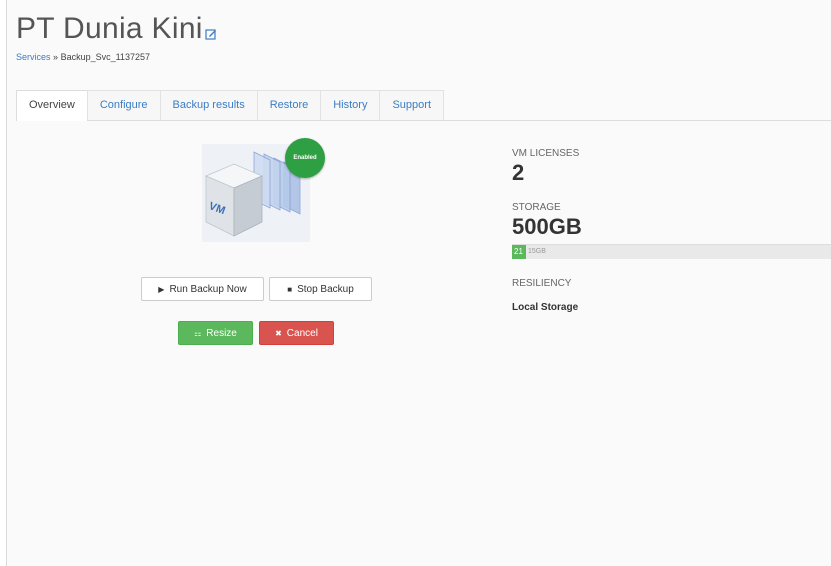 This screenshot has height=566, width=831. Describe the element at coordinates (290, 289) in the screenshot. I see `stop-icon: ■` at that location.